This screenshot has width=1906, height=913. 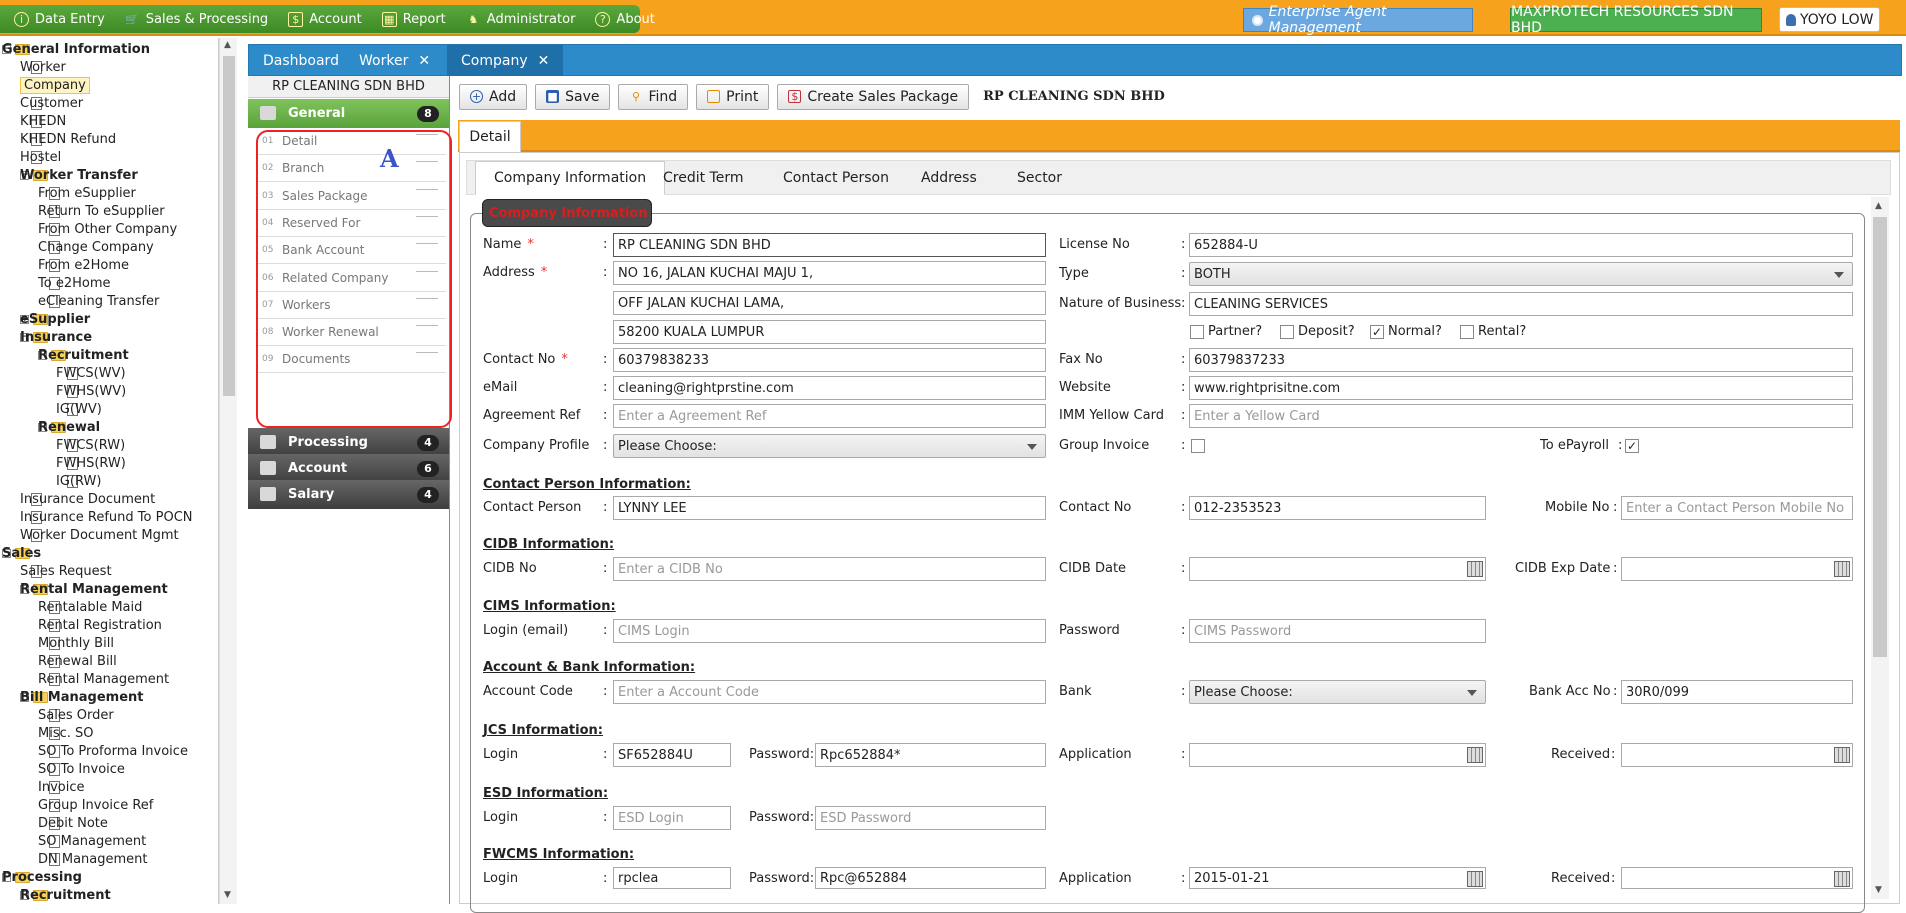 What do you see at coordinates (1377, 332) in the screenshot?
I see `normal-checkbox: ✓` at bounding box center [1377, 332].